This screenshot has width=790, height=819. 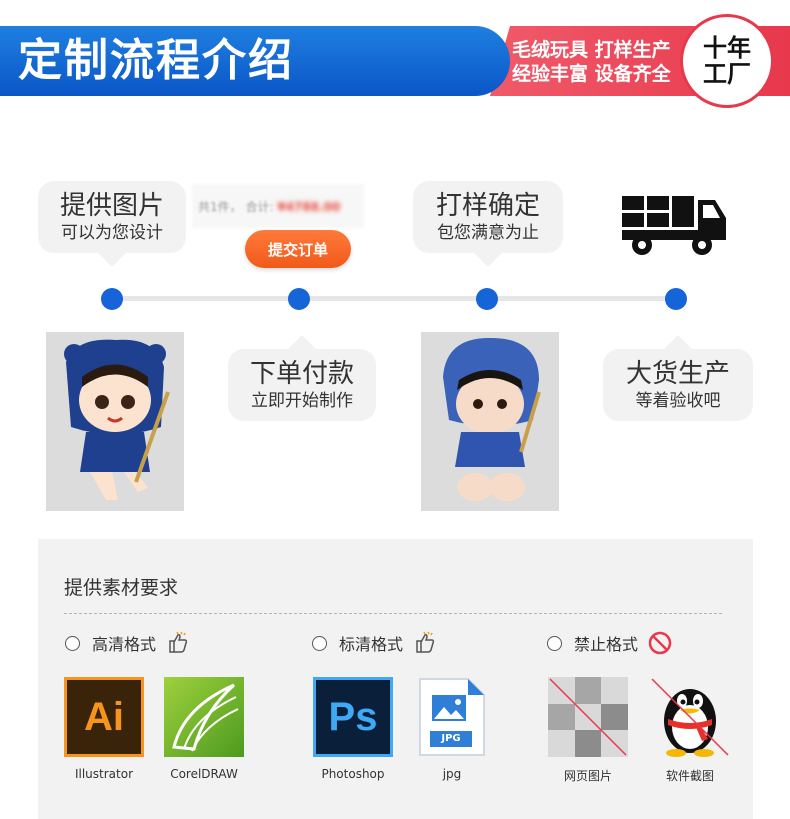 I want to click on step-sample-confirm-bubble: 打样确定 包您满意为止, so click(x=488, y=224).